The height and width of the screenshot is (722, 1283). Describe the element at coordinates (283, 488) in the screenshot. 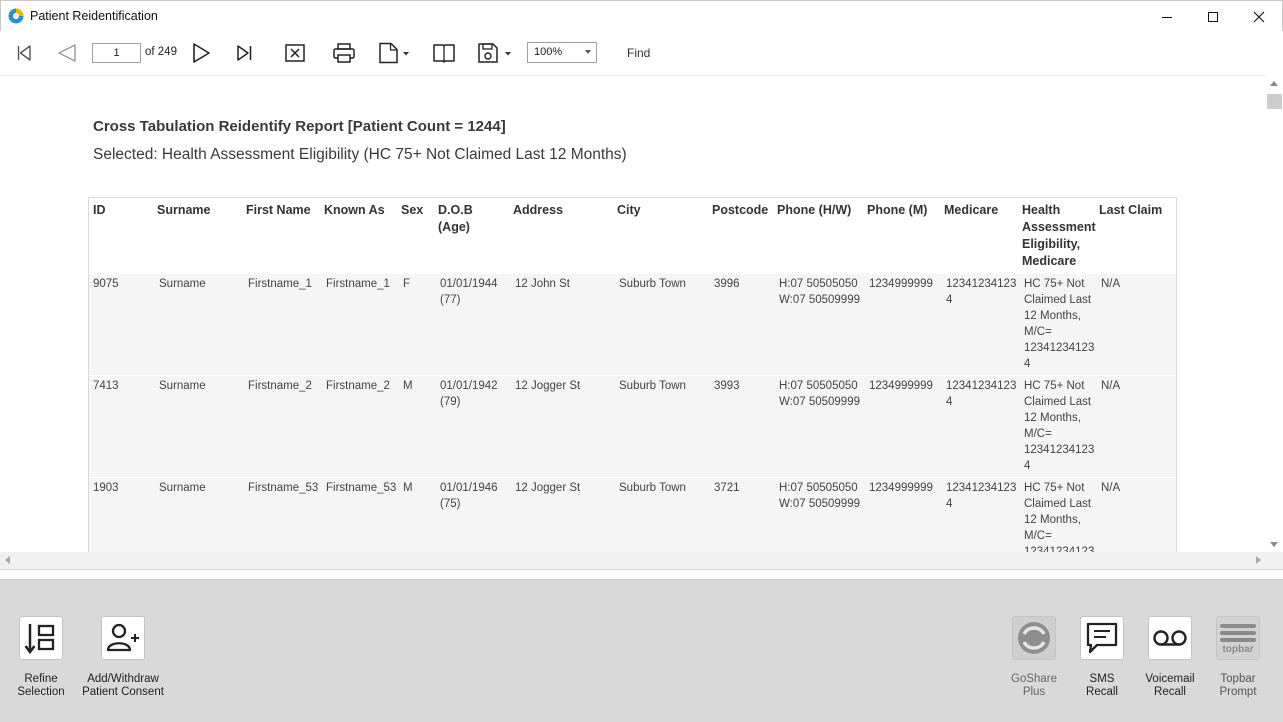

I see `cell-first-name: Firstname_53` at that location.